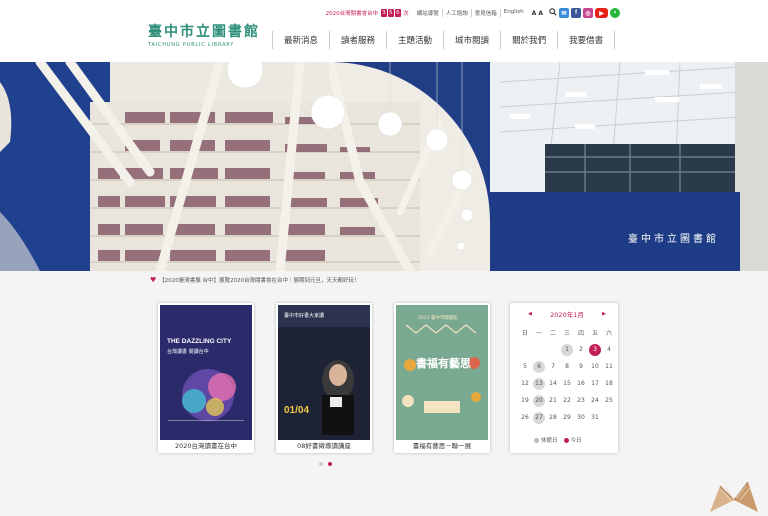 This screenshot has width=768, height=516. I want to click on nav-item-about: 關於我們, so click(528, 40).